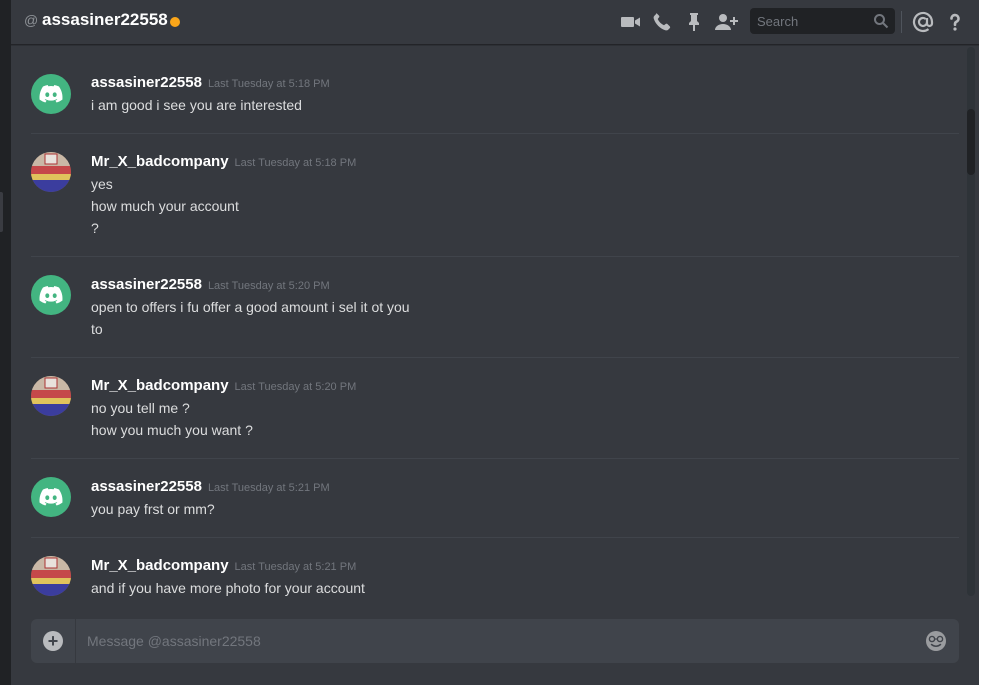  I want to click on message-author: Mr_X_badcompany Last Tuesday at 5:20 PM, so click(223, 385).